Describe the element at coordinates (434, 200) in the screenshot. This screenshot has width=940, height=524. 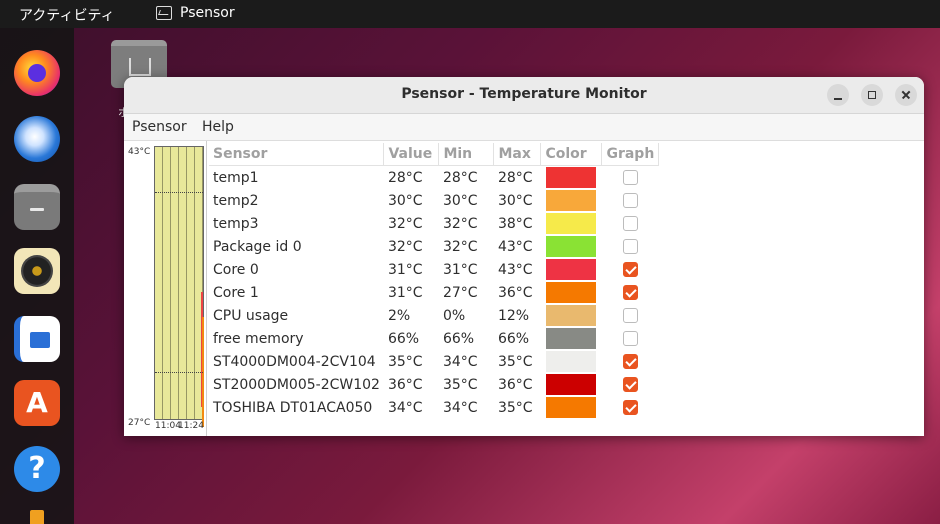
I see `sensor-row: temp2 30°C 30°C 30°C` at that location.